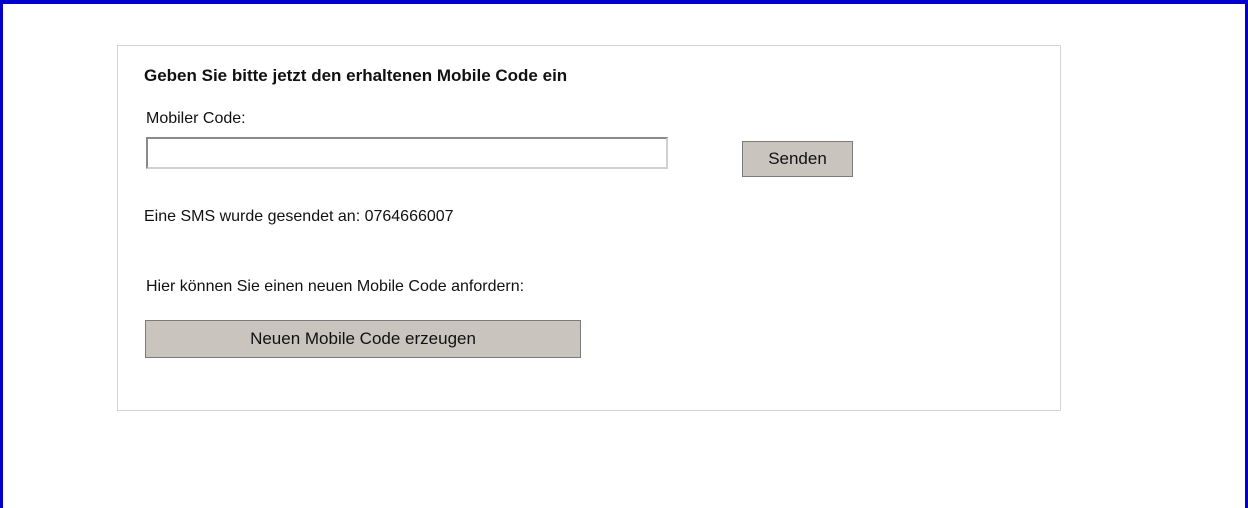 This screenshot has height=508, width=1248. I want to click on mobile-code-label: Mobiler Code:, so click(196, 118).